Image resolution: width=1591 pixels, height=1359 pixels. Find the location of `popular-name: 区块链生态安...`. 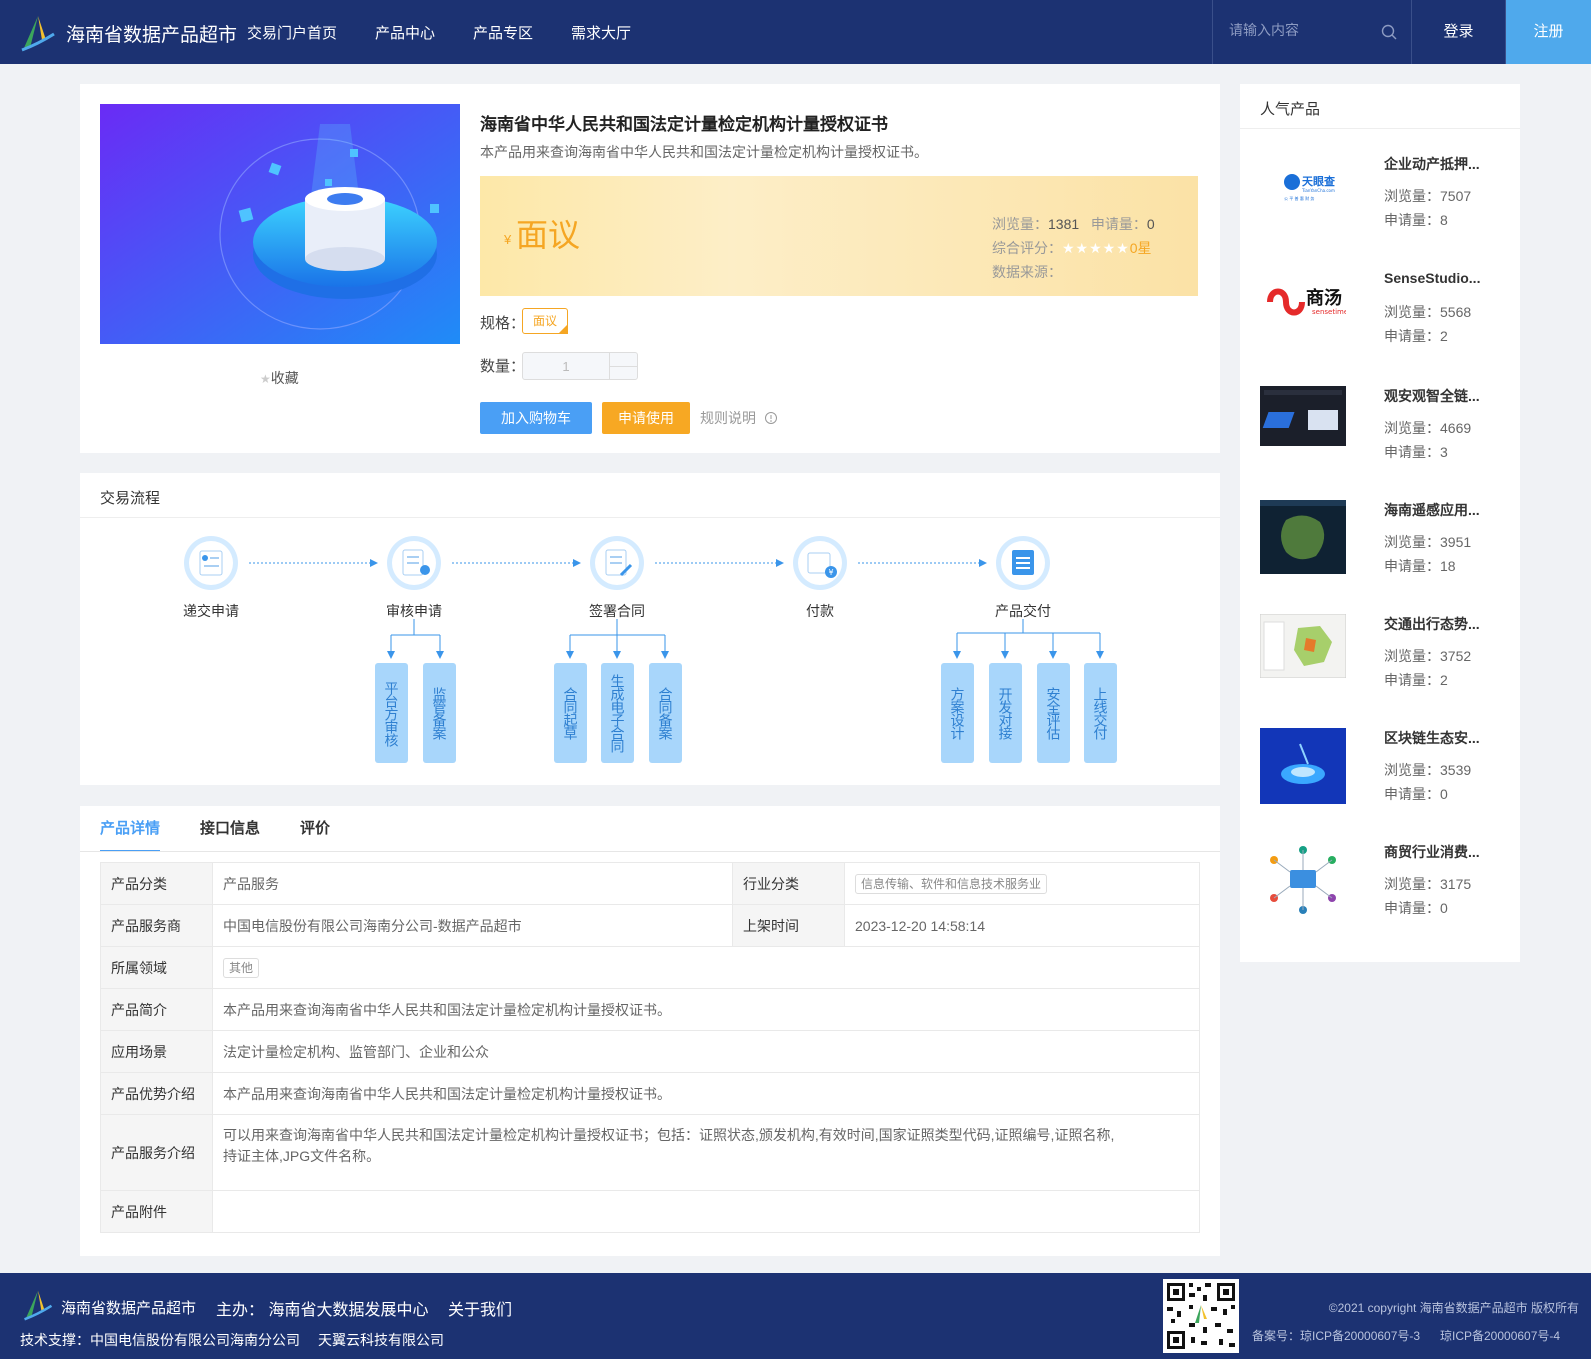

popular-name: 区块链生态安... is located at coordinates (1432, 738).